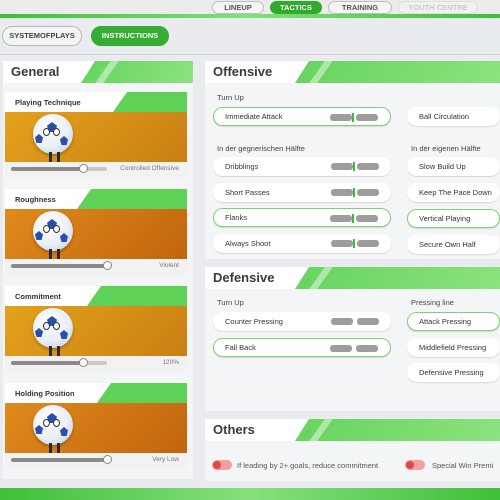  What do you see at coordinates (45, 393) in the screenshot?
I see `card-label: Holding Position` at bounding box center [45, 393].